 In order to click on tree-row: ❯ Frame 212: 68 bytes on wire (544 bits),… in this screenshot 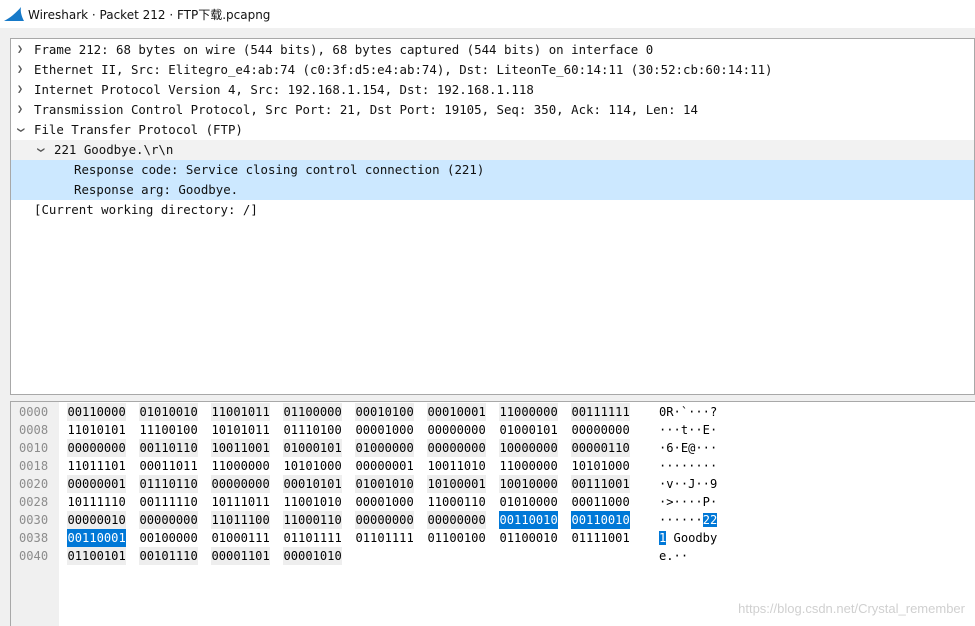, I will do `click(492, 50)`.